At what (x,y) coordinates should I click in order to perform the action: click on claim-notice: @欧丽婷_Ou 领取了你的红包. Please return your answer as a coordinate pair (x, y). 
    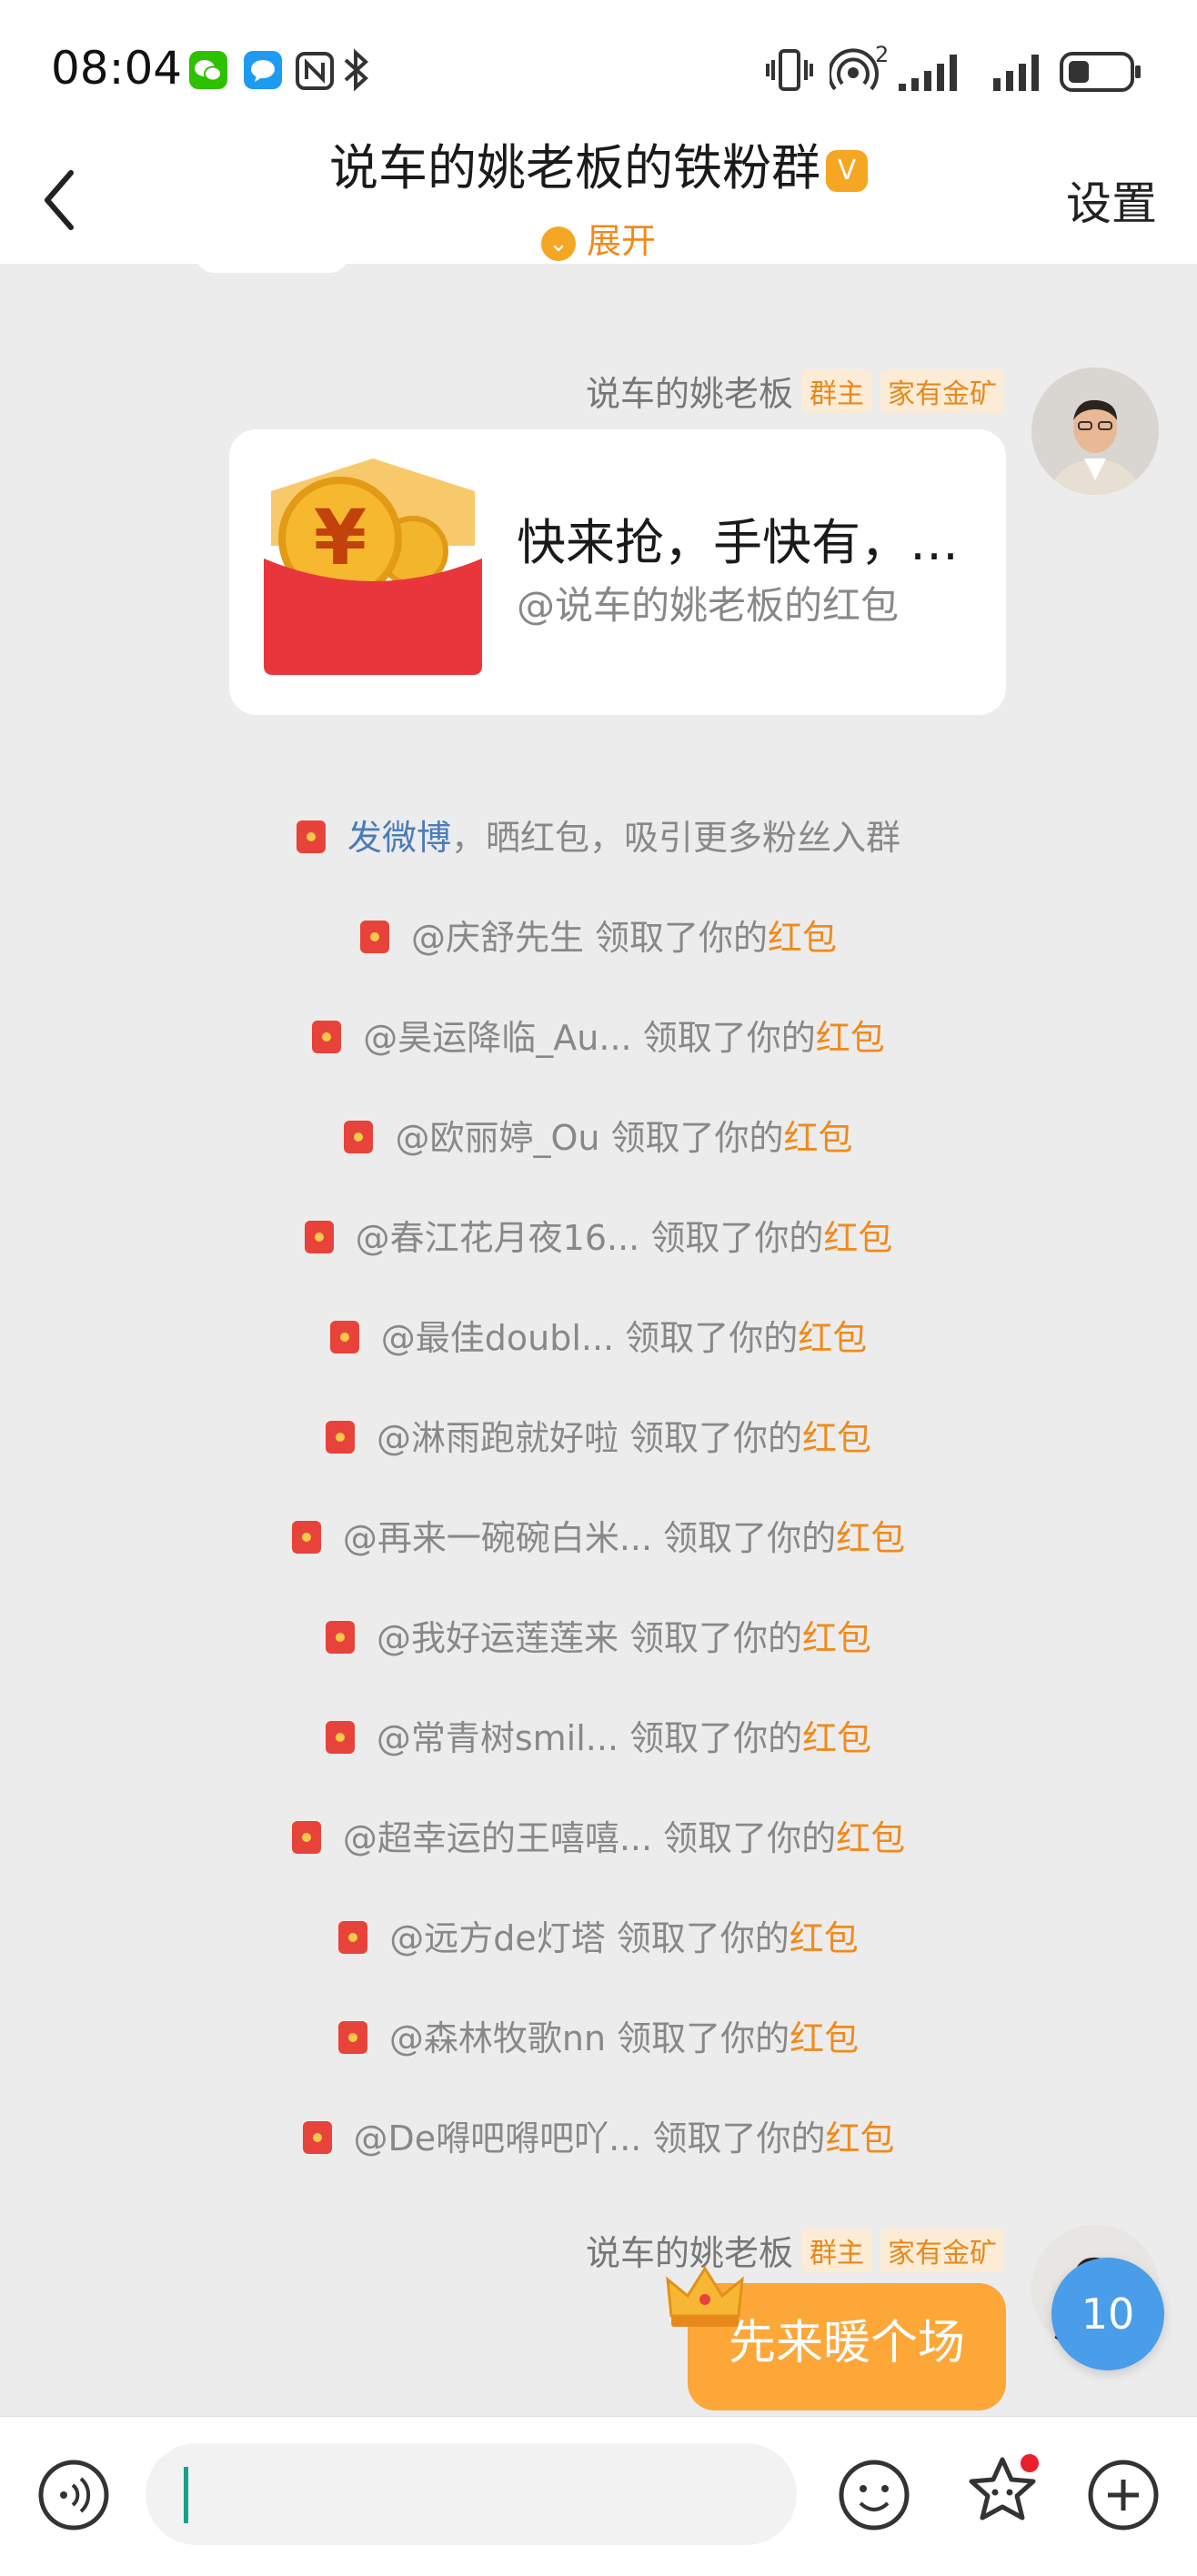
    Looking at the image, I should click on (598, 1135).